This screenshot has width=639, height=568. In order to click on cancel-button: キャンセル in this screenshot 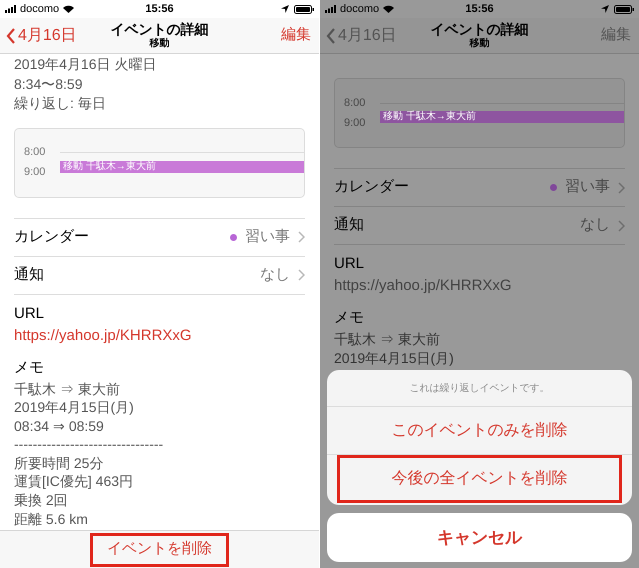, I will do `click(479, 537)`.